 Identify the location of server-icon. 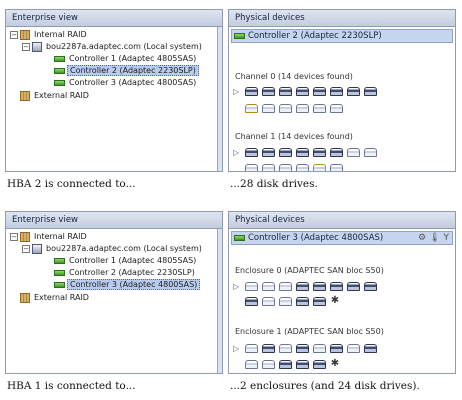
(37, 46).